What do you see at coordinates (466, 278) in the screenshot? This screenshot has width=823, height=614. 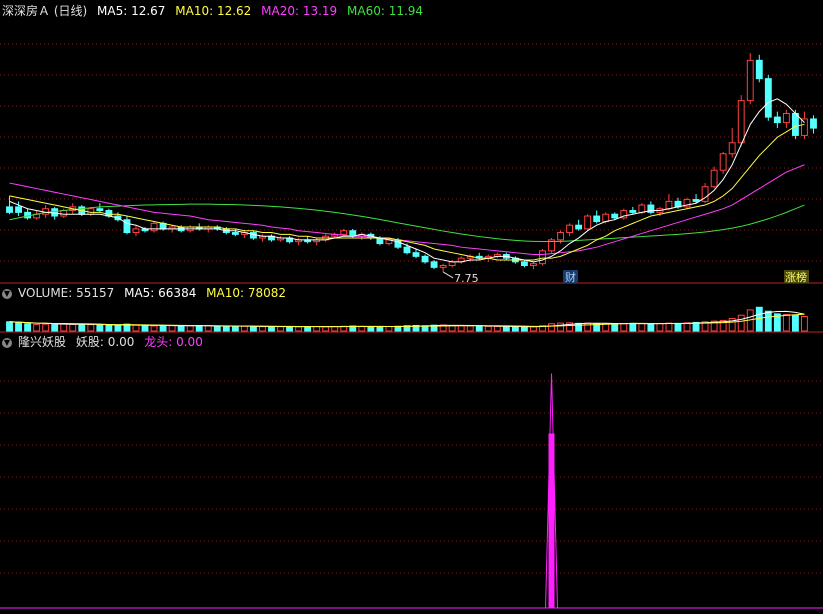 I see `low-price-label: 7.75` at bounding box center [466, 278].